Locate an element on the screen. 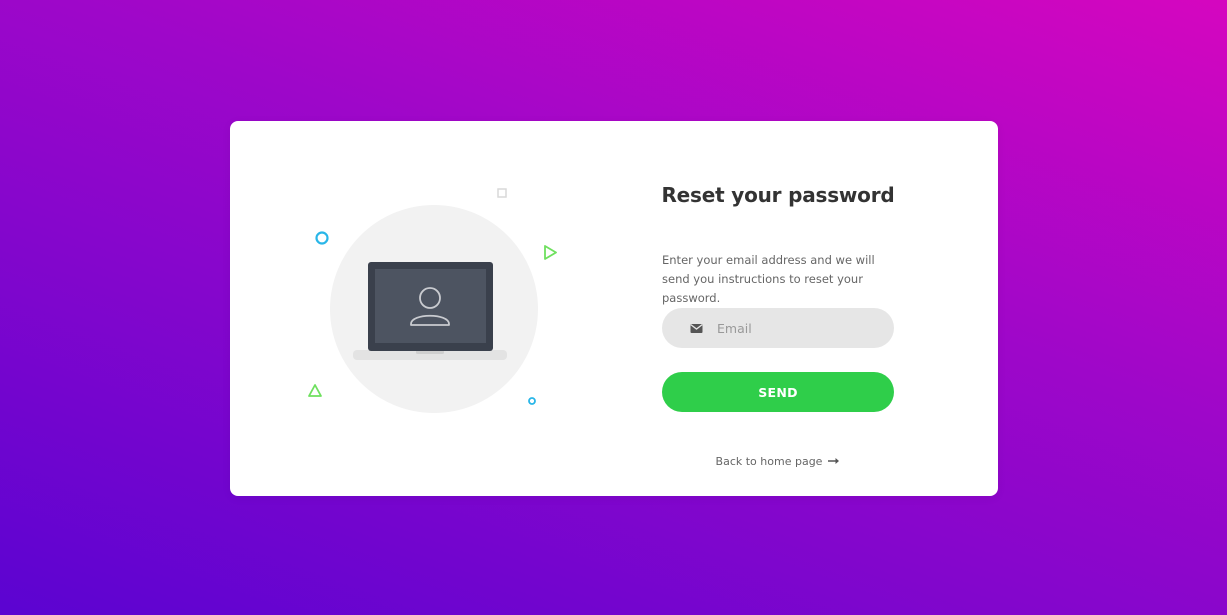  triangle-icon is located at coordinates (315, 390).